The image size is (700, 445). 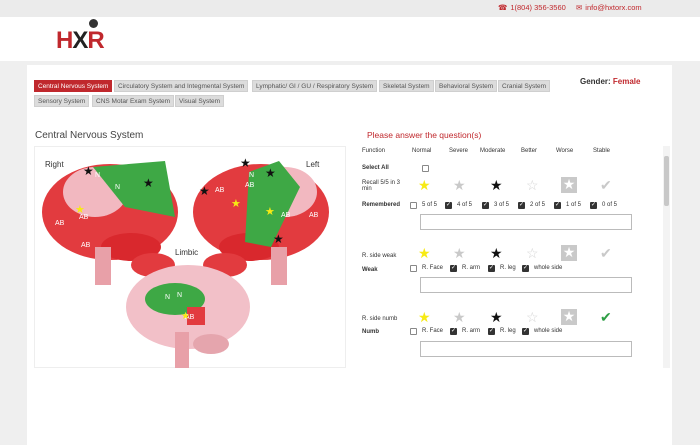 What do you see at coordinates (133, 101) in the screenshot?
I see `tab-cns-motar-exam-system: CNS Motar Exam System` at bounding box center [133, 101].